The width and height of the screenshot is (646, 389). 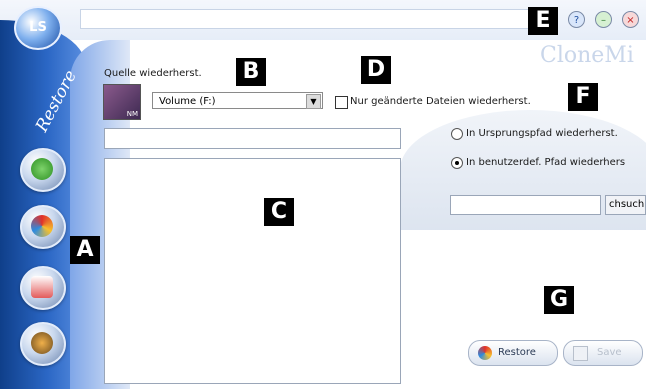 I want to click on brand-watermark: CloneMi, so click(x=587, y=55).